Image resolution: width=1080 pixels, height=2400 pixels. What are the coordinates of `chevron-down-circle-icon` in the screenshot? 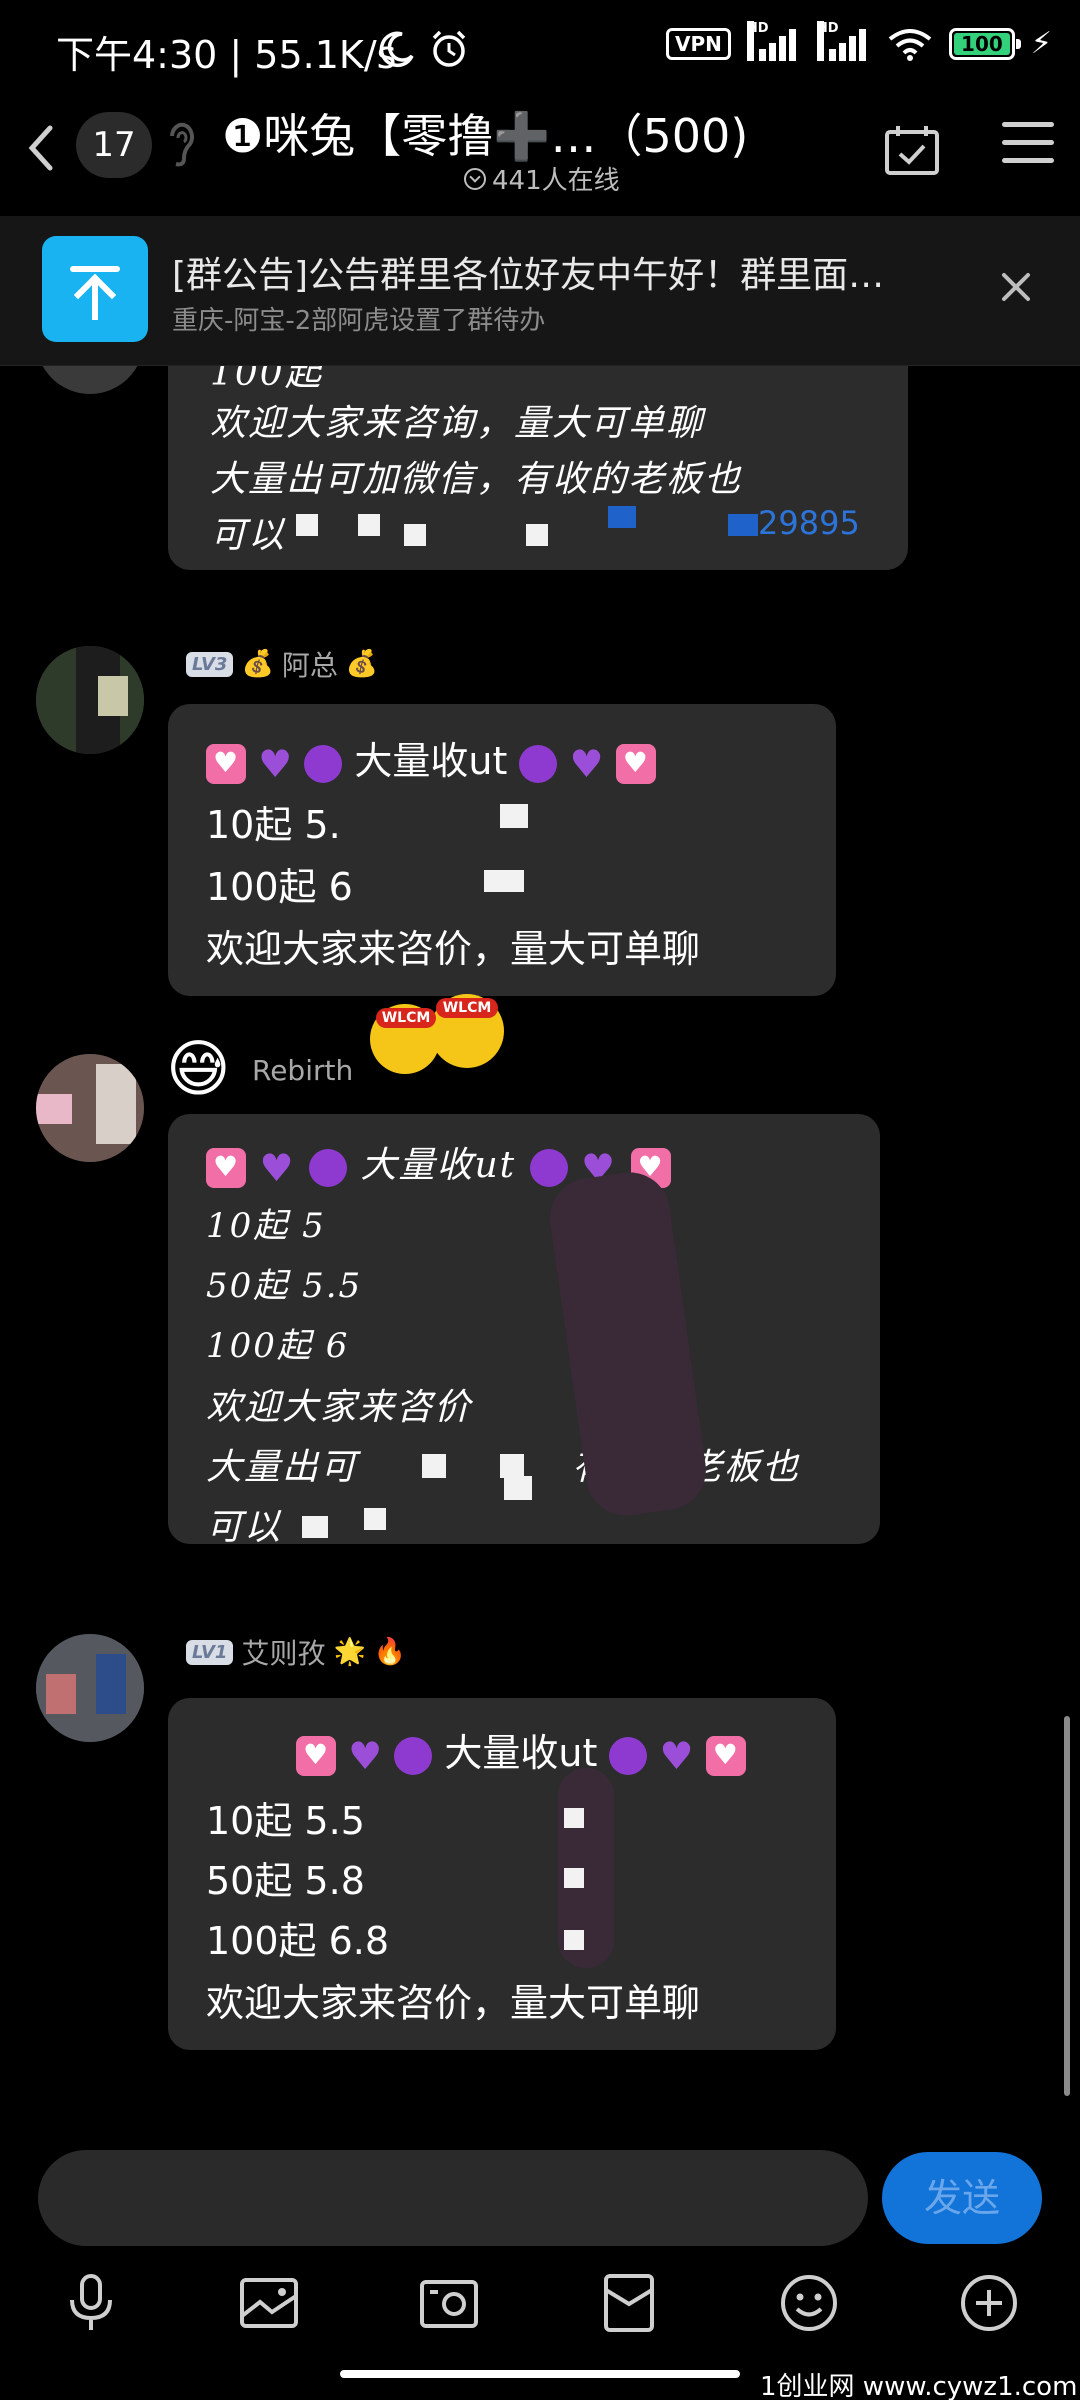 It's located at (475, 178).